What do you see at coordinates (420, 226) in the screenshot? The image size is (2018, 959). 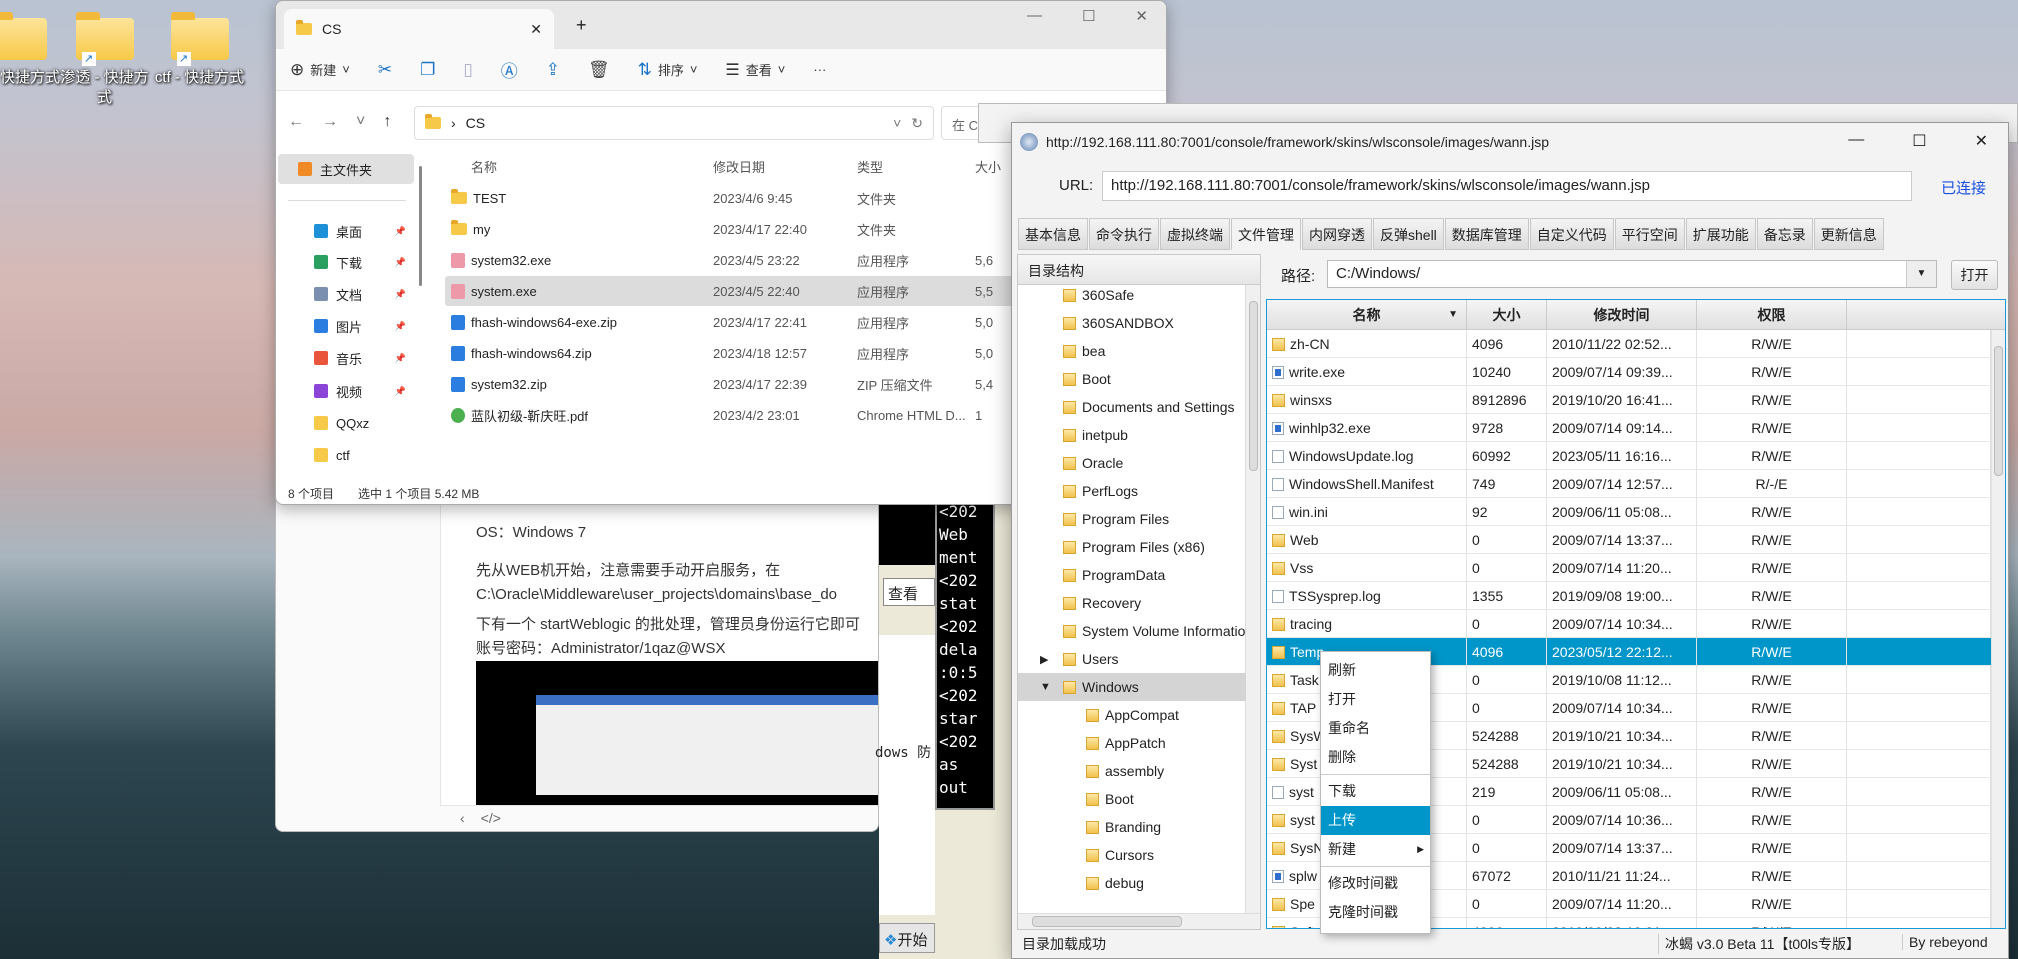 I see `sidebar-scrollbar` at bounding box center [420, 226].